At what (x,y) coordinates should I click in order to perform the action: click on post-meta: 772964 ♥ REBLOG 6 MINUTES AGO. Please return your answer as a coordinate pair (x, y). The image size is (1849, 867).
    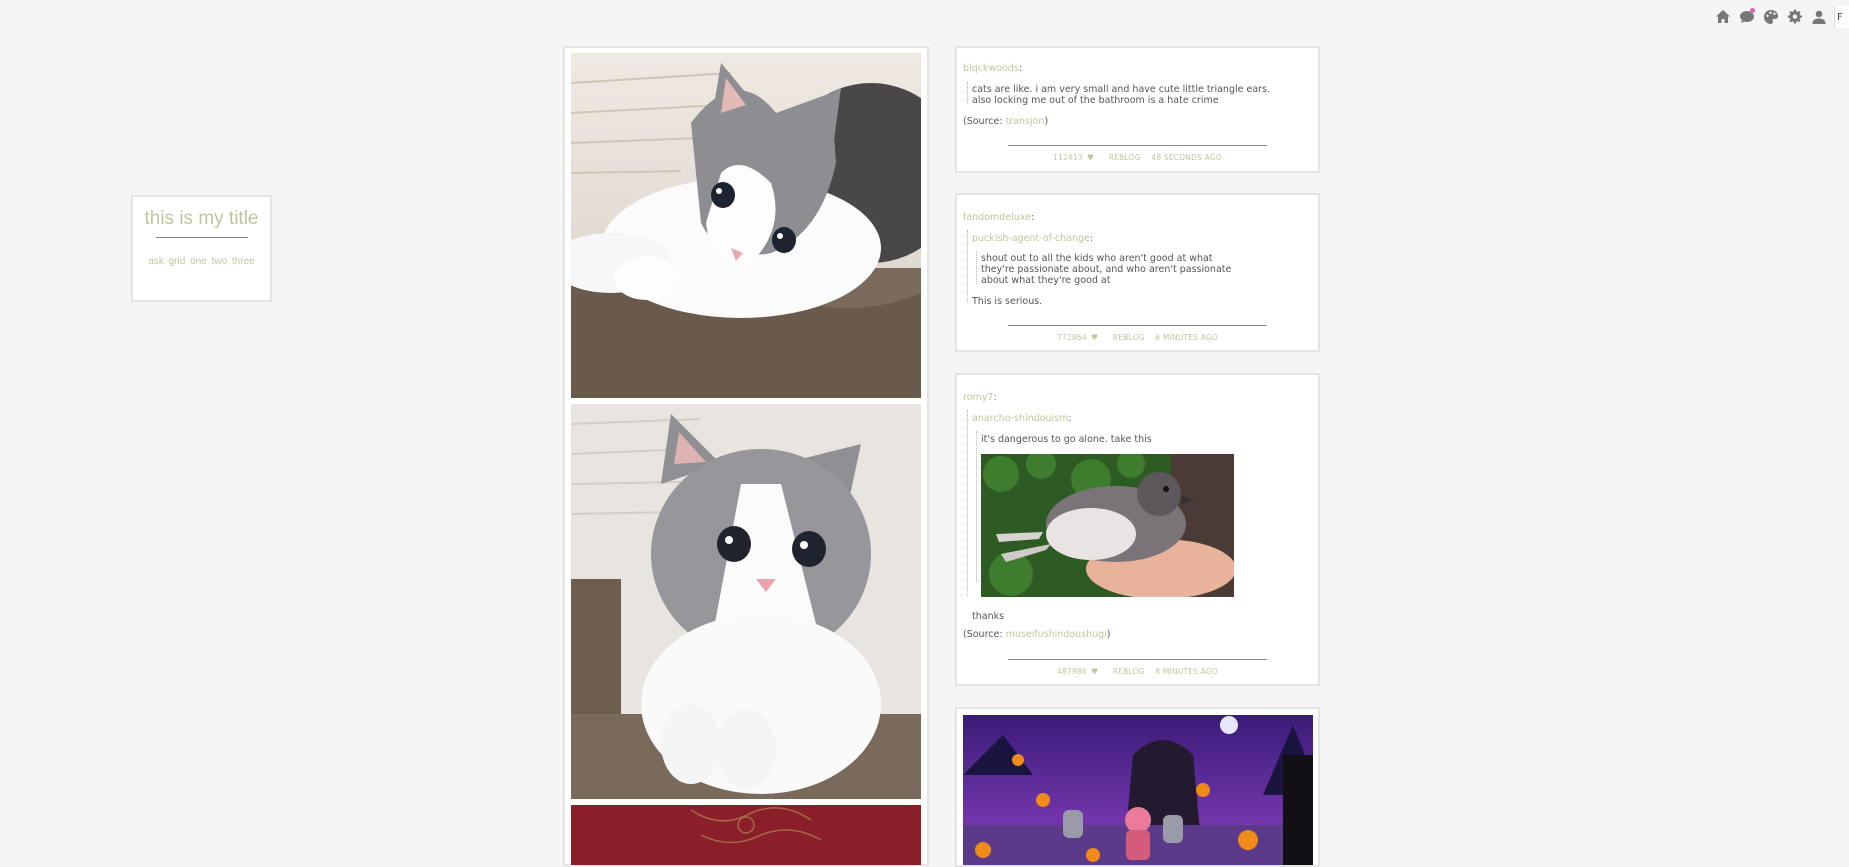
    Looking at the image, I should click on (1137, 337).